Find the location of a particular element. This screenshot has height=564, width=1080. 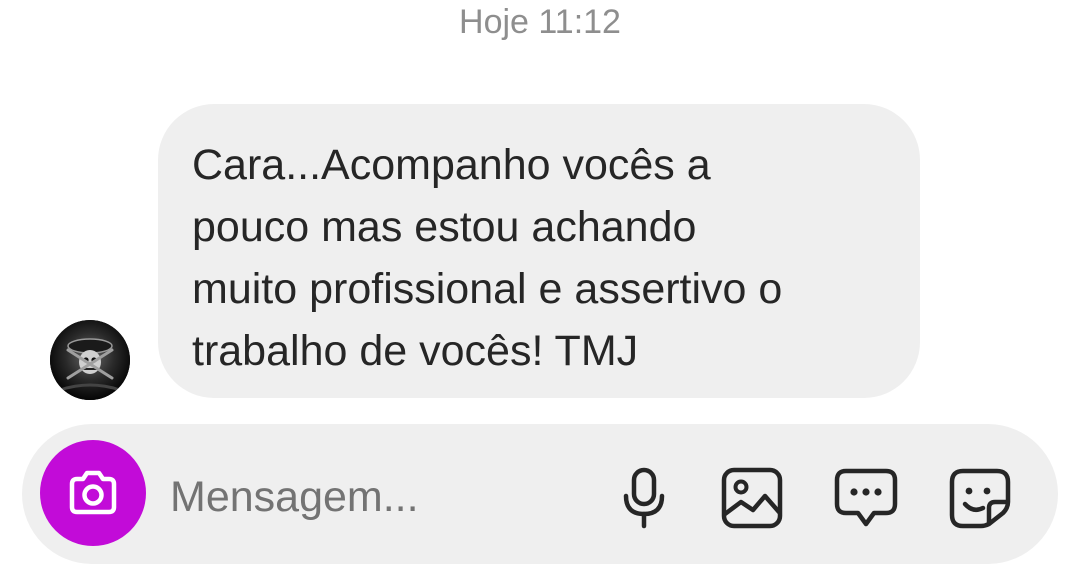

microphone-button is located at coordinates (644, 498).